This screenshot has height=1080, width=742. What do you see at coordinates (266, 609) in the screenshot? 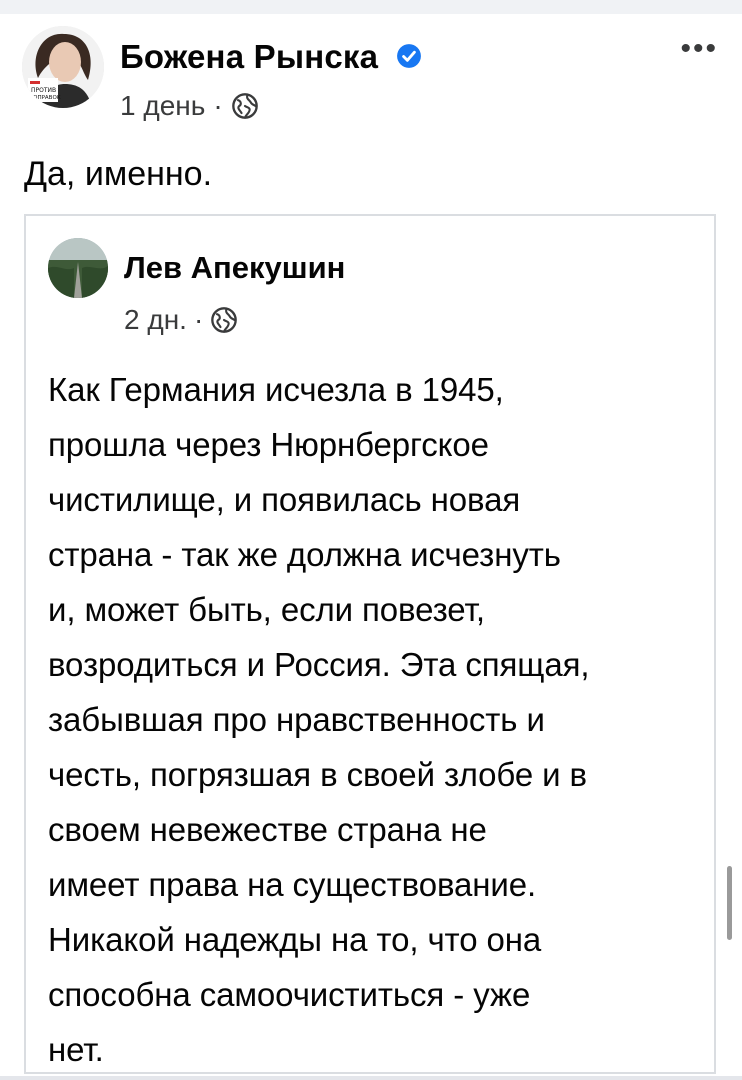
I see `text-line: и, может быть, если повезет,` at bounding box center [266, 609].